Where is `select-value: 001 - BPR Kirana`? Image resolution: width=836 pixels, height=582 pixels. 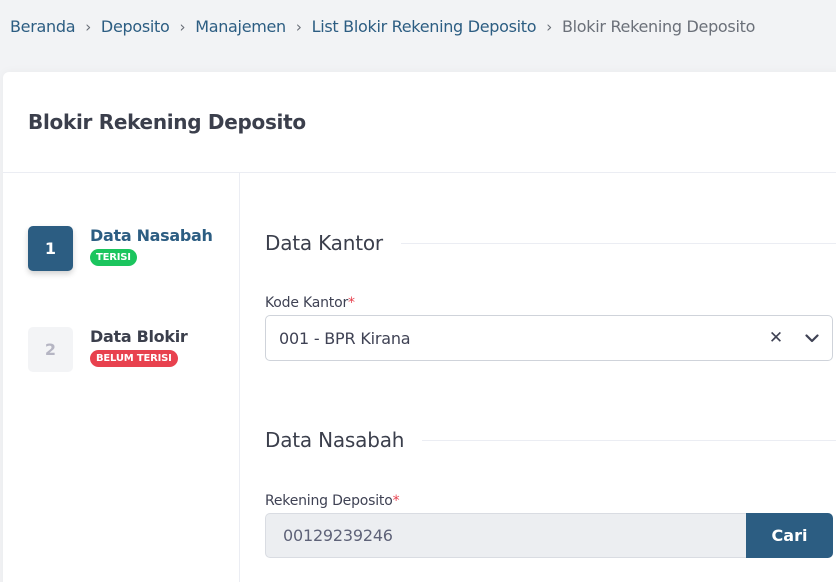 select-value: 001 - BPR Kirana is located at coordinates (345, 338).